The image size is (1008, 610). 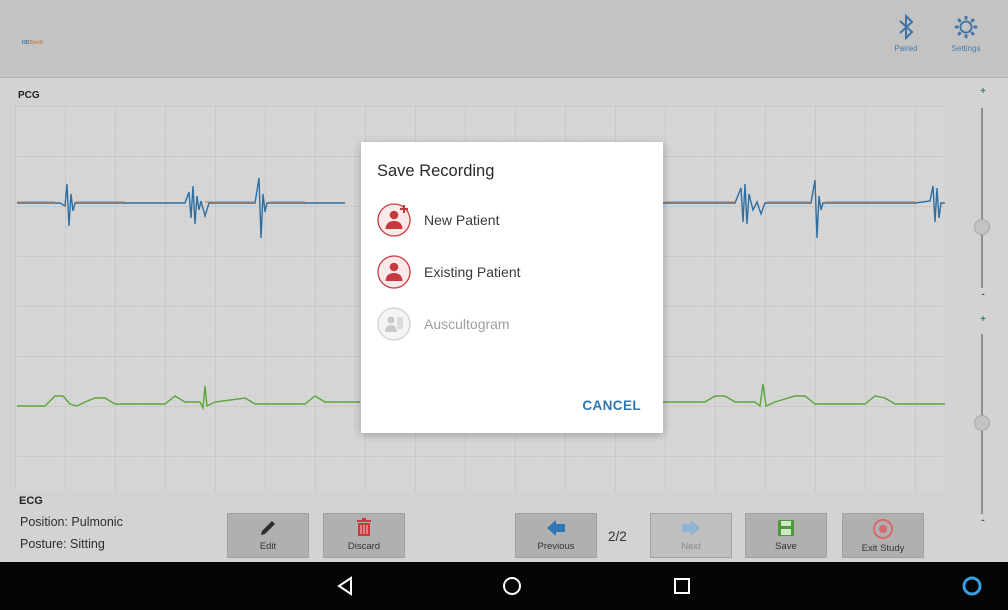 What do you see at coordinates (504, 39) in the screenshot?
I see `top-bar: HDSteth Paired Settings` at bounding box center [504, 39].